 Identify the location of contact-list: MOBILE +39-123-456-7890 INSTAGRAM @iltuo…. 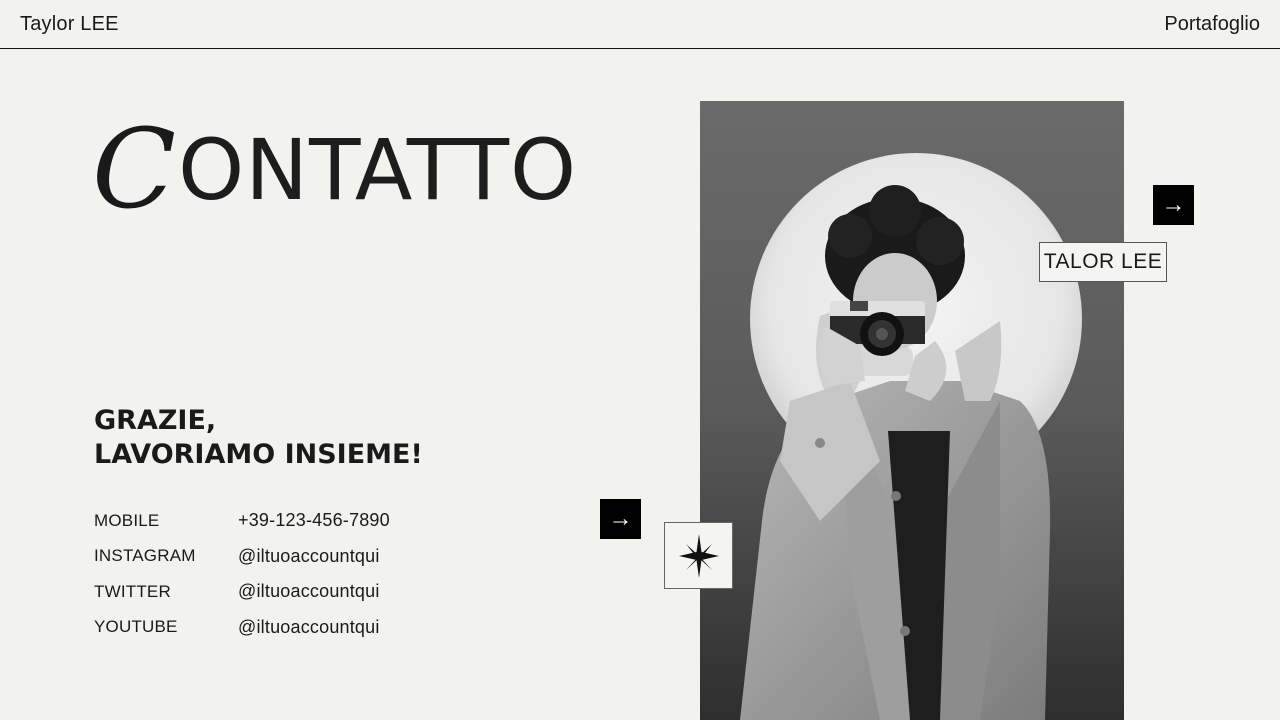
(242, 574).